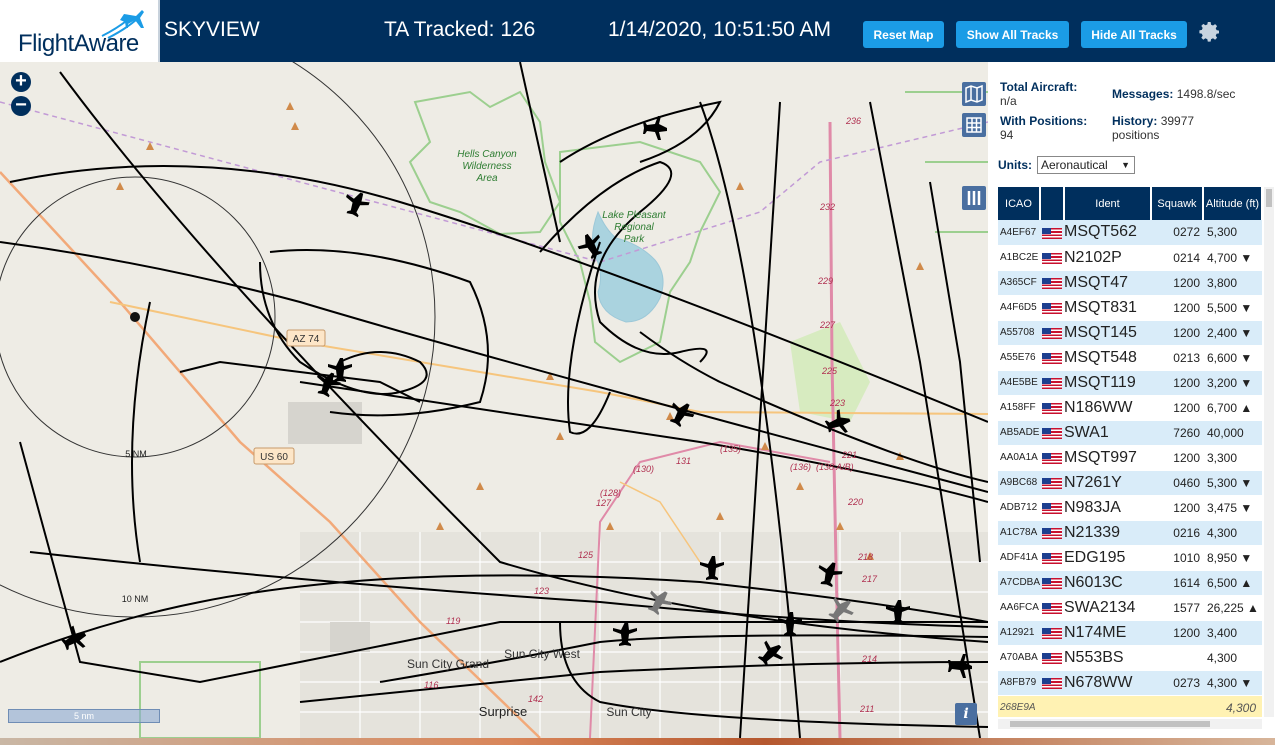  Describe the element at coordinates (1222, 532) in the screenshot. I see `altitude-value: 4,300` at that location.